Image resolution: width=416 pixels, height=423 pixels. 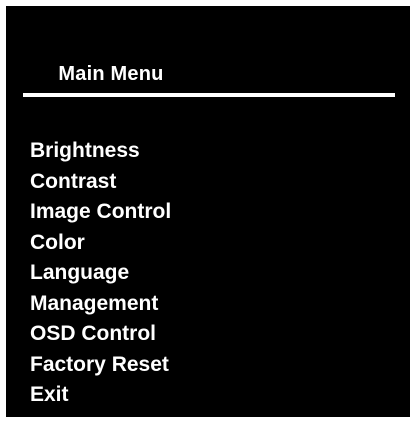 What do you see at coordinates (209, 95) in the screenshot?
I see `title-divider` at bounding box center [209, 95].